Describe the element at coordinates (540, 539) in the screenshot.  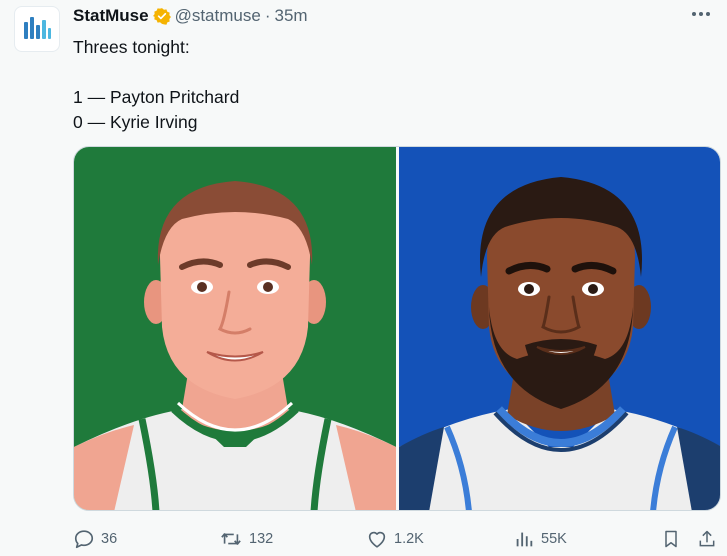
I see `views-button: 55K` at that location.